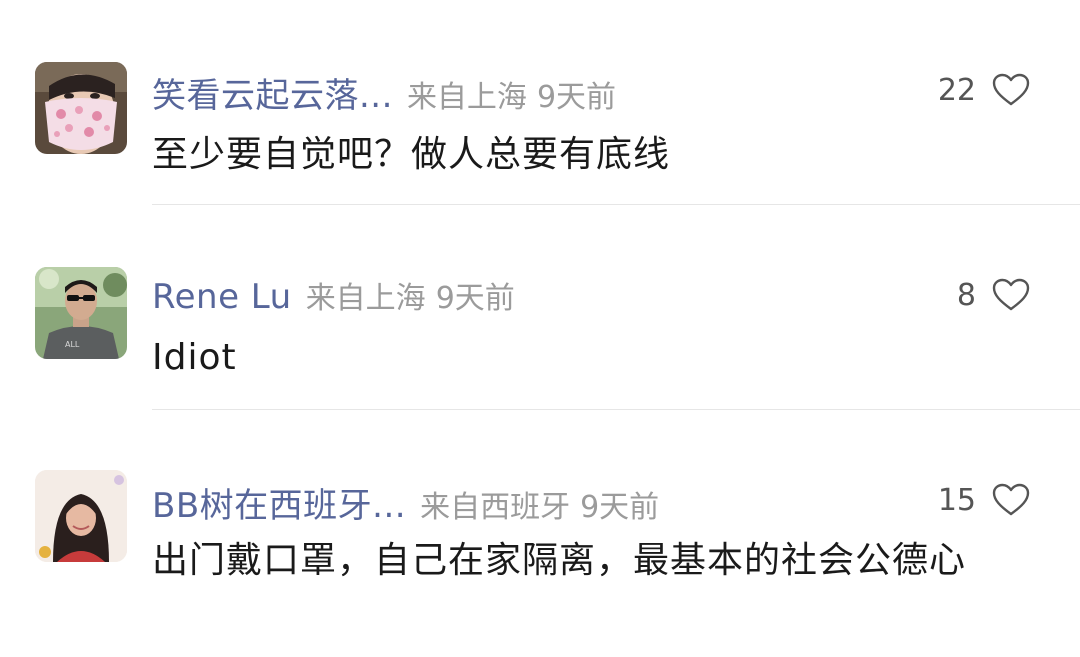 The image size is (1080, 657). I want to click on like-button: 22, so click(984, 90).